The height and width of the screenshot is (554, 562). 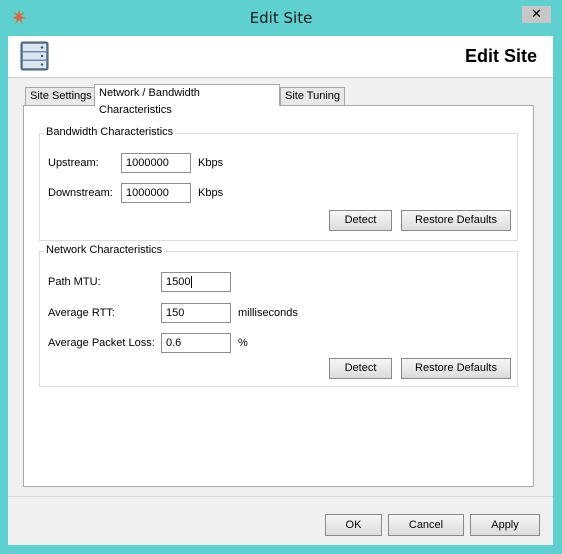 I want to click on average-rtt-input: 150, so click(x=196, y=313).